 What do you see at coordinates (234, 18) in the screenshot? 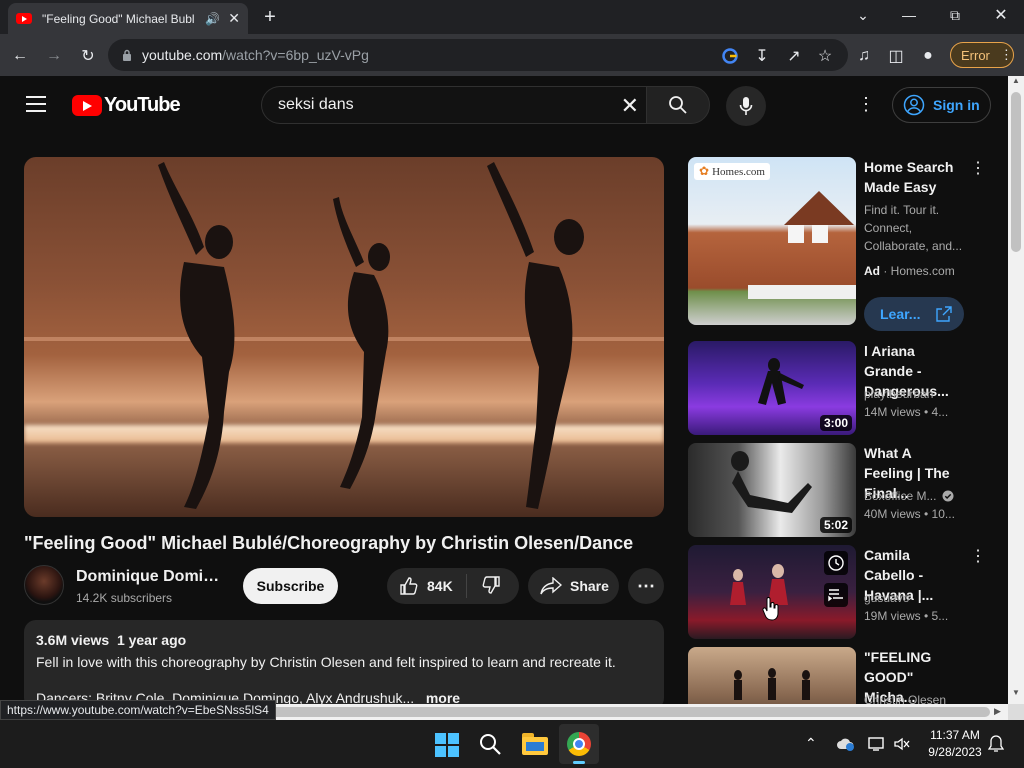
I see `tab-close-icon: ✕` at bounding box center [234, 18].